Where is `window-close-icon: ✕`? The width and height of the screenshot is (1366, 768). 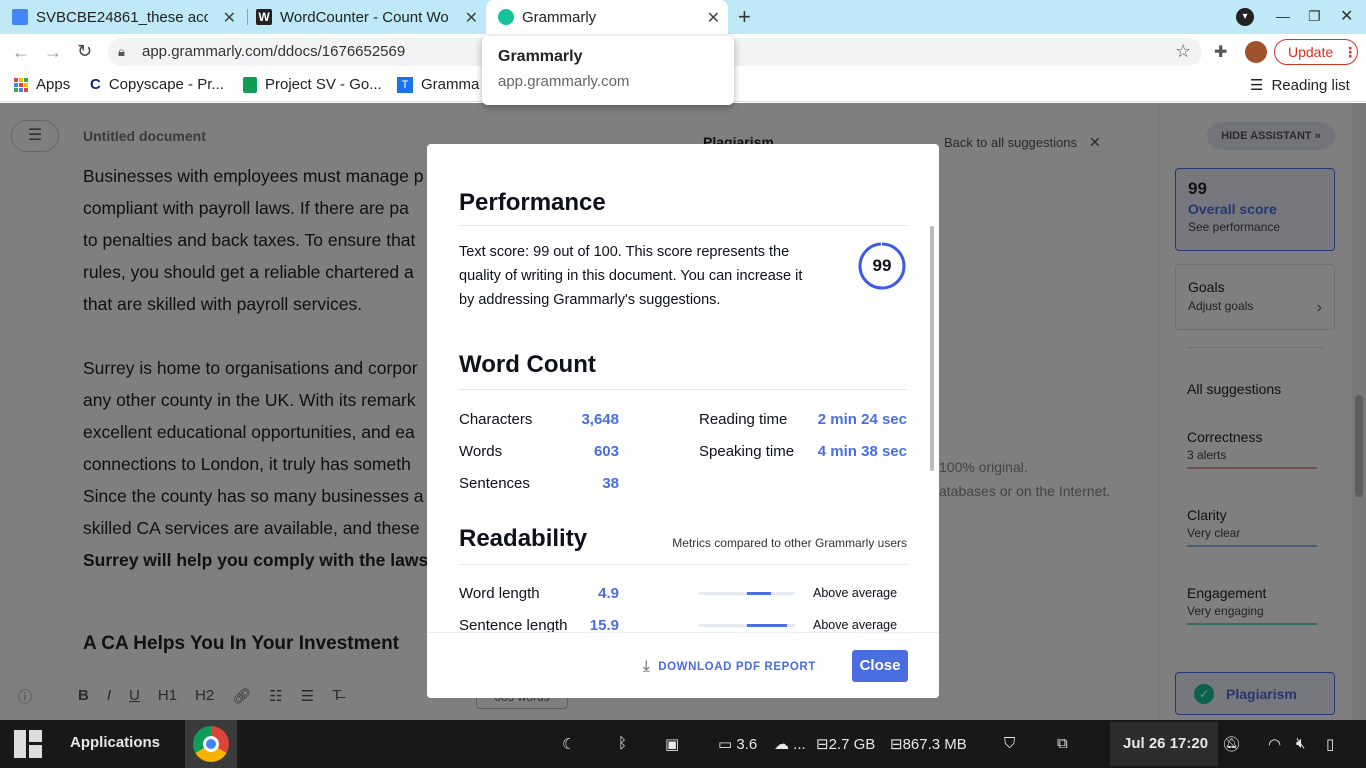
window-close-icon: ✕ is located at coordinates (1346, 16).